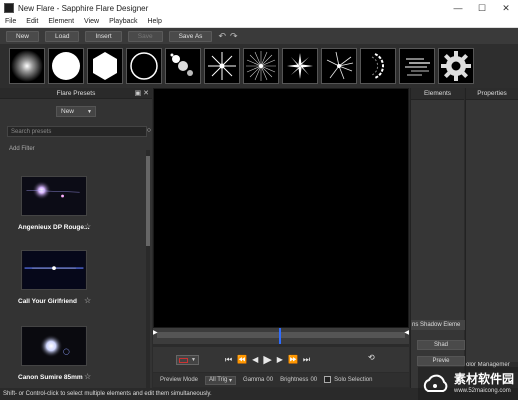 The image size is (518, 400). I want to click on close-button: ✕, so click(506, 8).